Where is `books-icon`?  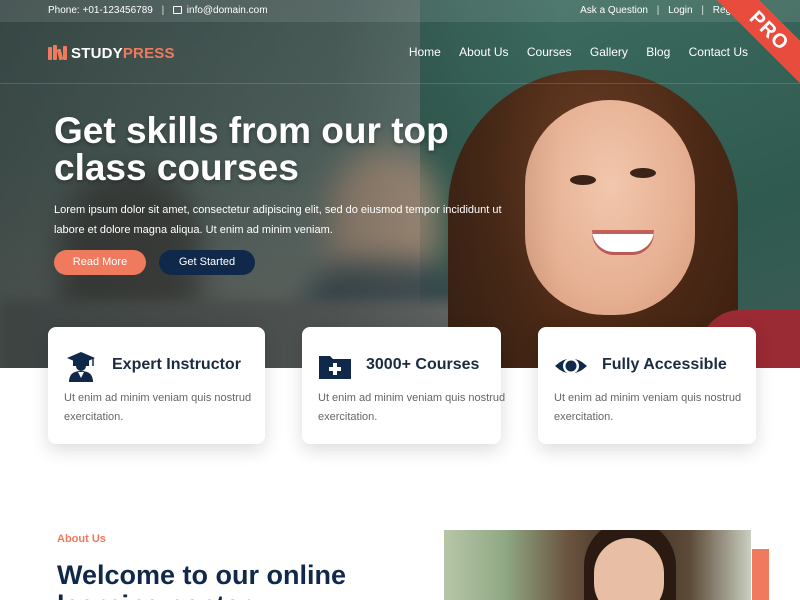
books-icon is located at coordinates (58, 53).